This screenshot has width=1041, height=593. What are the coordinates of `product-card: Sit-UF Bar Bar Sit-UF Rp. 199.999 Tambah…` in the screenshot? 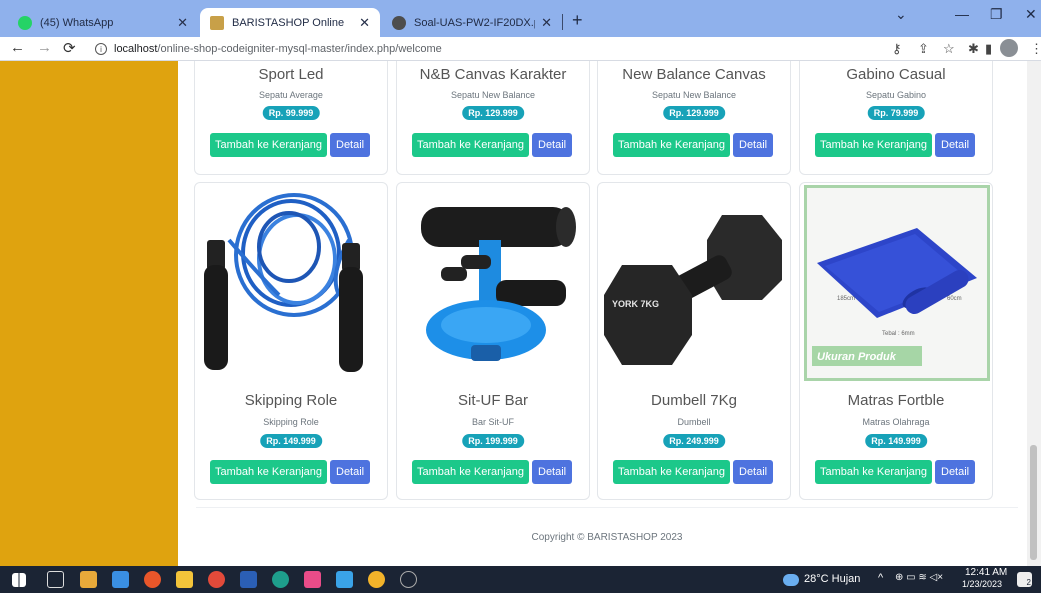 It's located at (493, 341).